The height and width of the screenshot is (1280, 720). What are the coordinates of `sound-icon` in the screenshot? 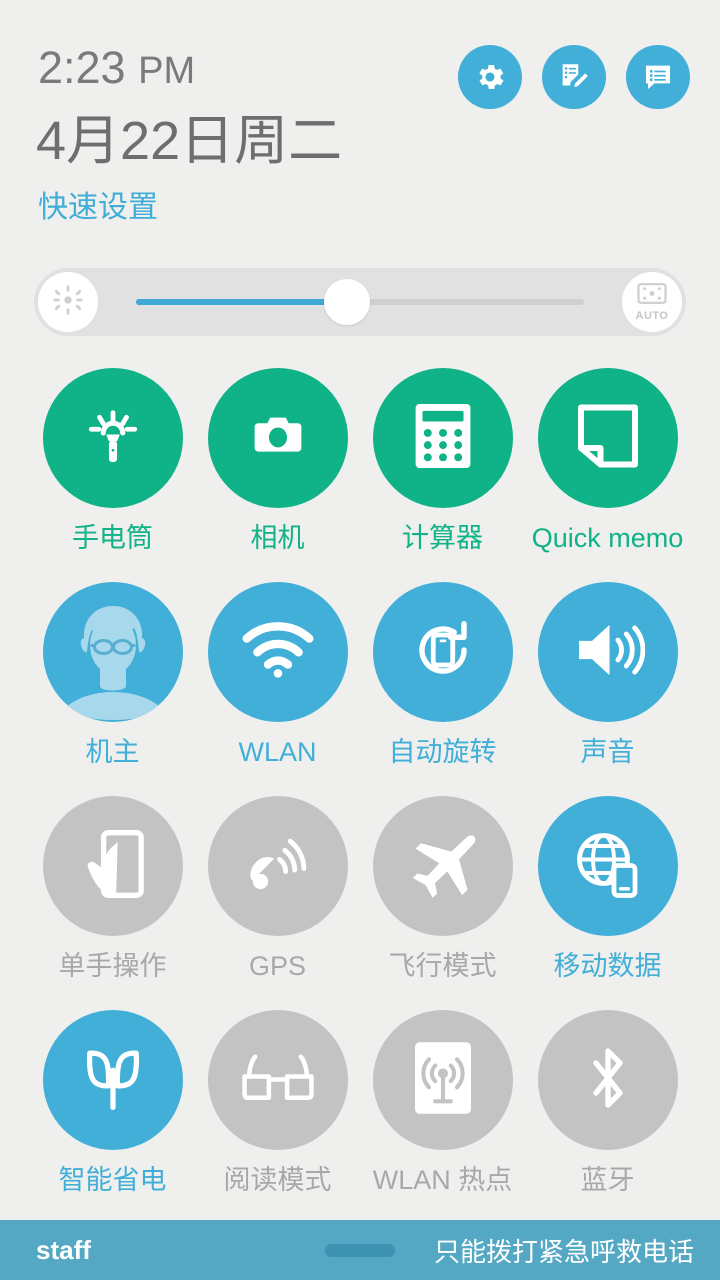 It's located at (608, 652).